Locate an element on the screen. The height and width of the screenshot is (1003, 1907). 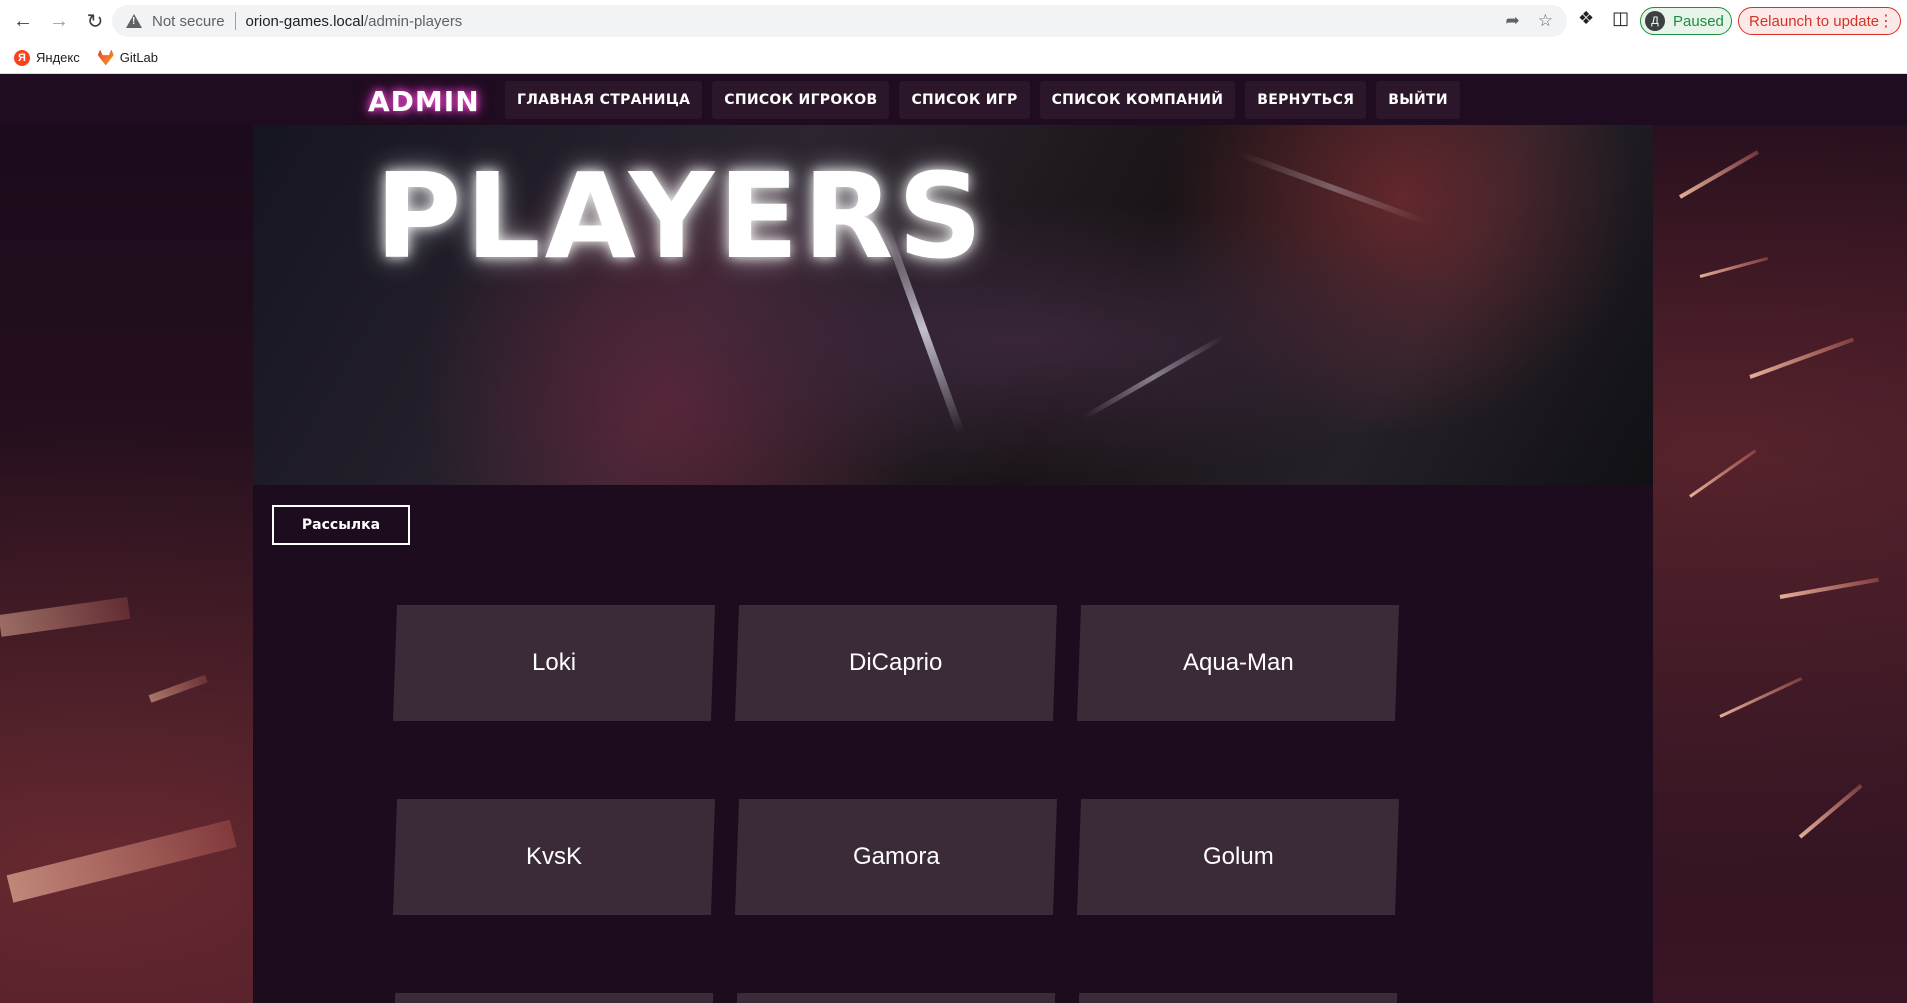
player-card: Aqua-Man is located at coordinates (1238, 663).